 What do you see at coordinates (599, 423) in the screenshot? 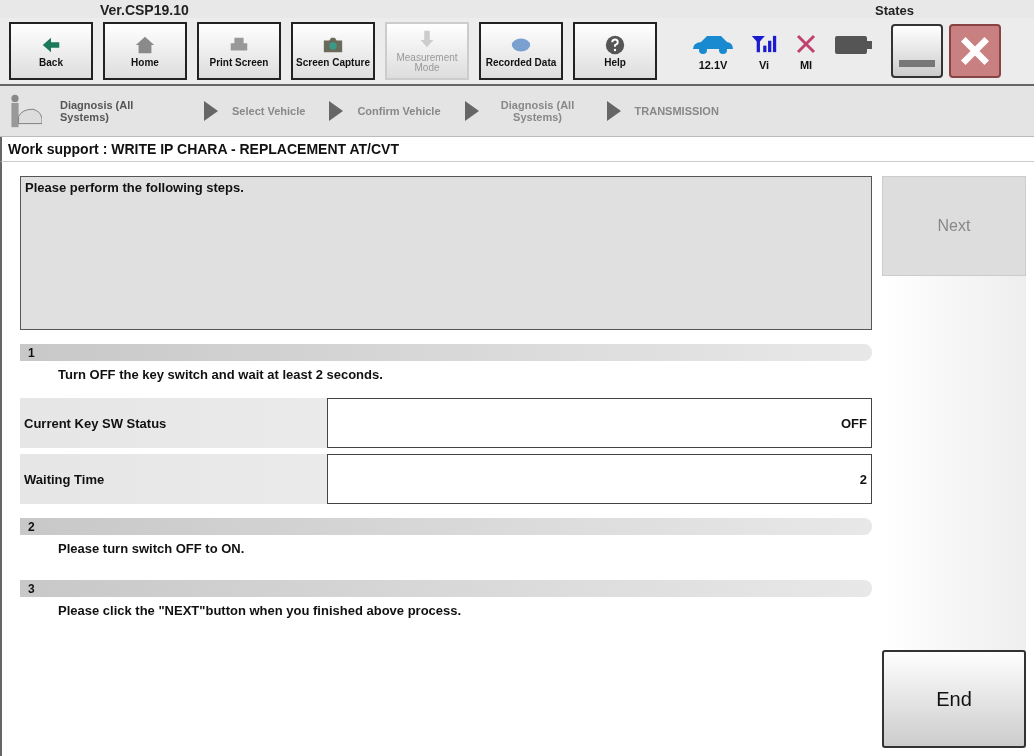
I see `value-field: OFF` at bounding box center [599, 423].